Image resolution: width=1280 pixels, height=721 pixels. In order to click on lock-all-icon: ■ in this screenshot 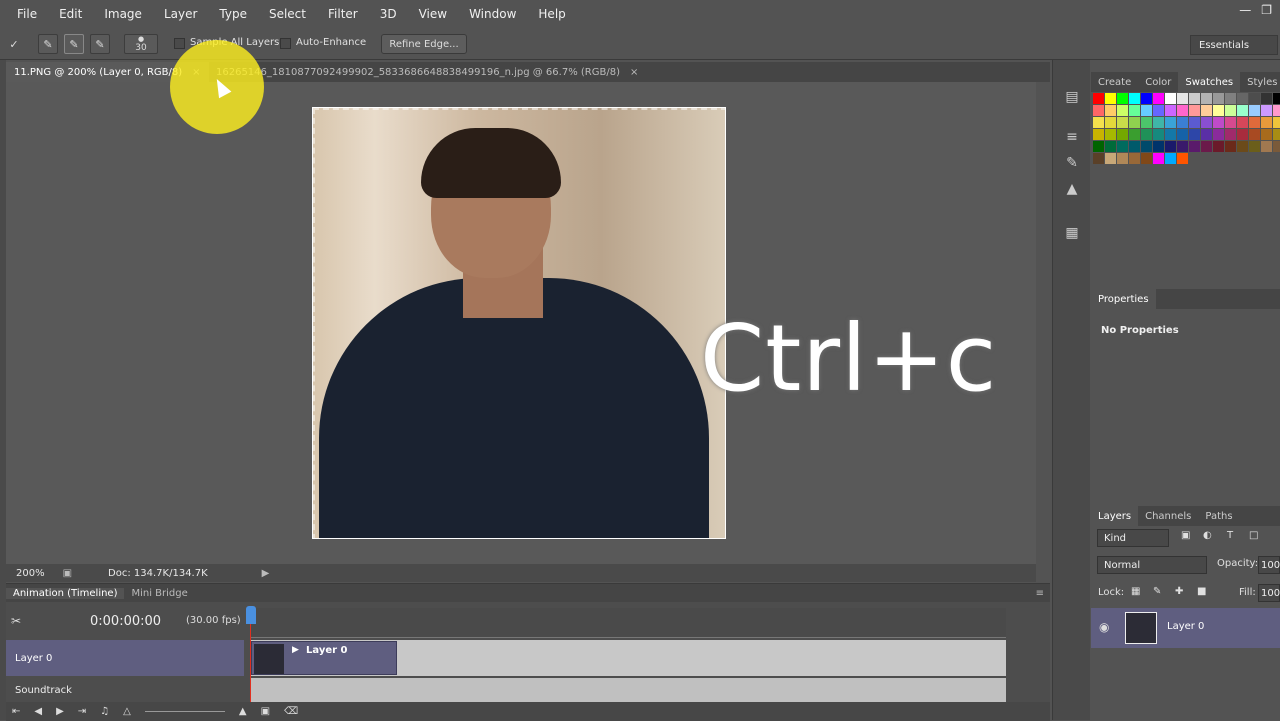, I will do `click(1201, 591)`.